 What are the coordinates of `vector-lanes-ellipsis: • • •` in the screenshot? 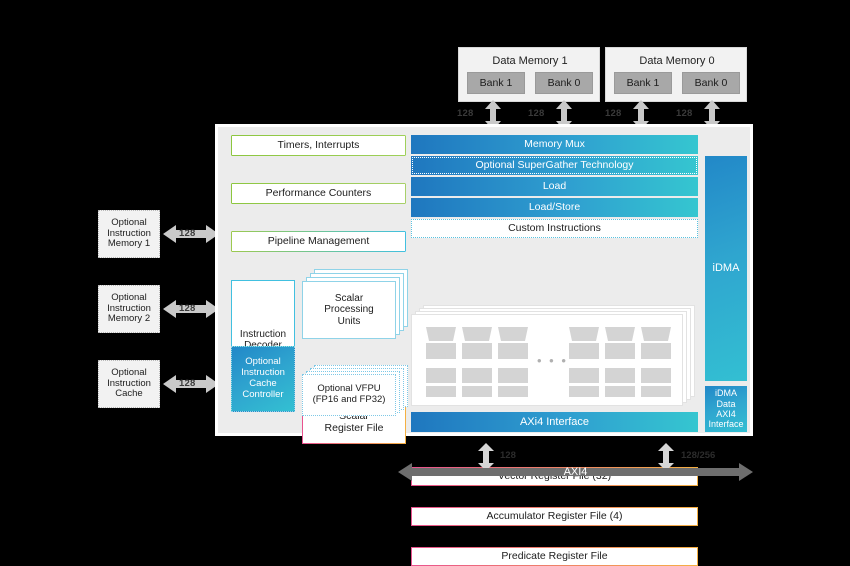 It's located at (552, 360).